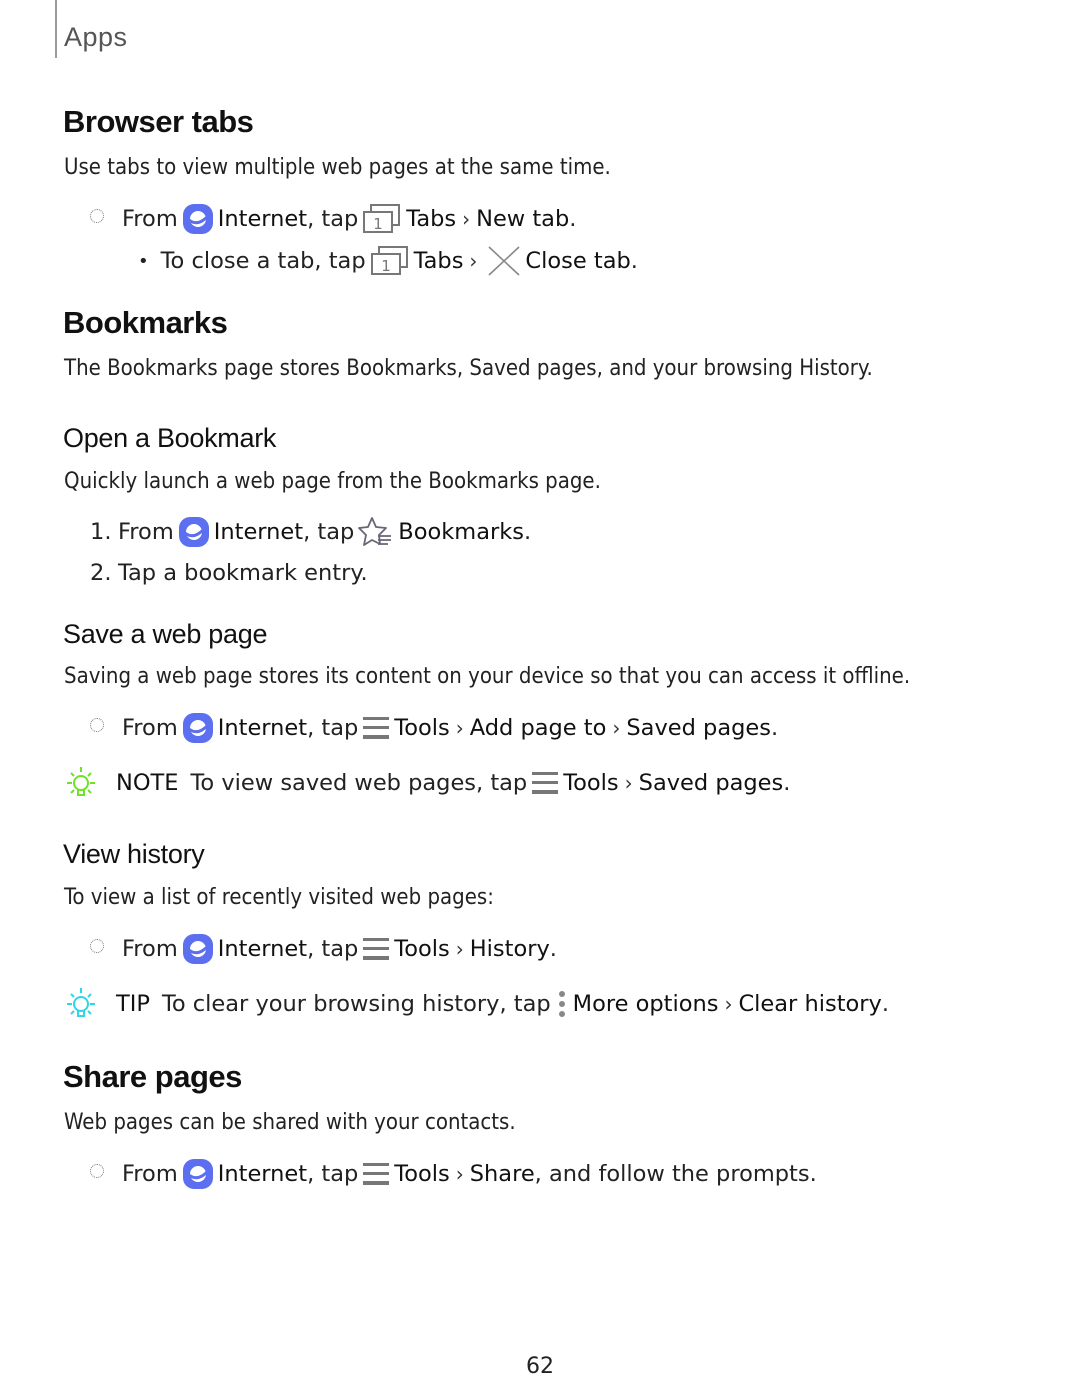  Describe the element at coordinates (538, 728) in the screenshot. I see `add-page-to-label: Add page to` at that location.